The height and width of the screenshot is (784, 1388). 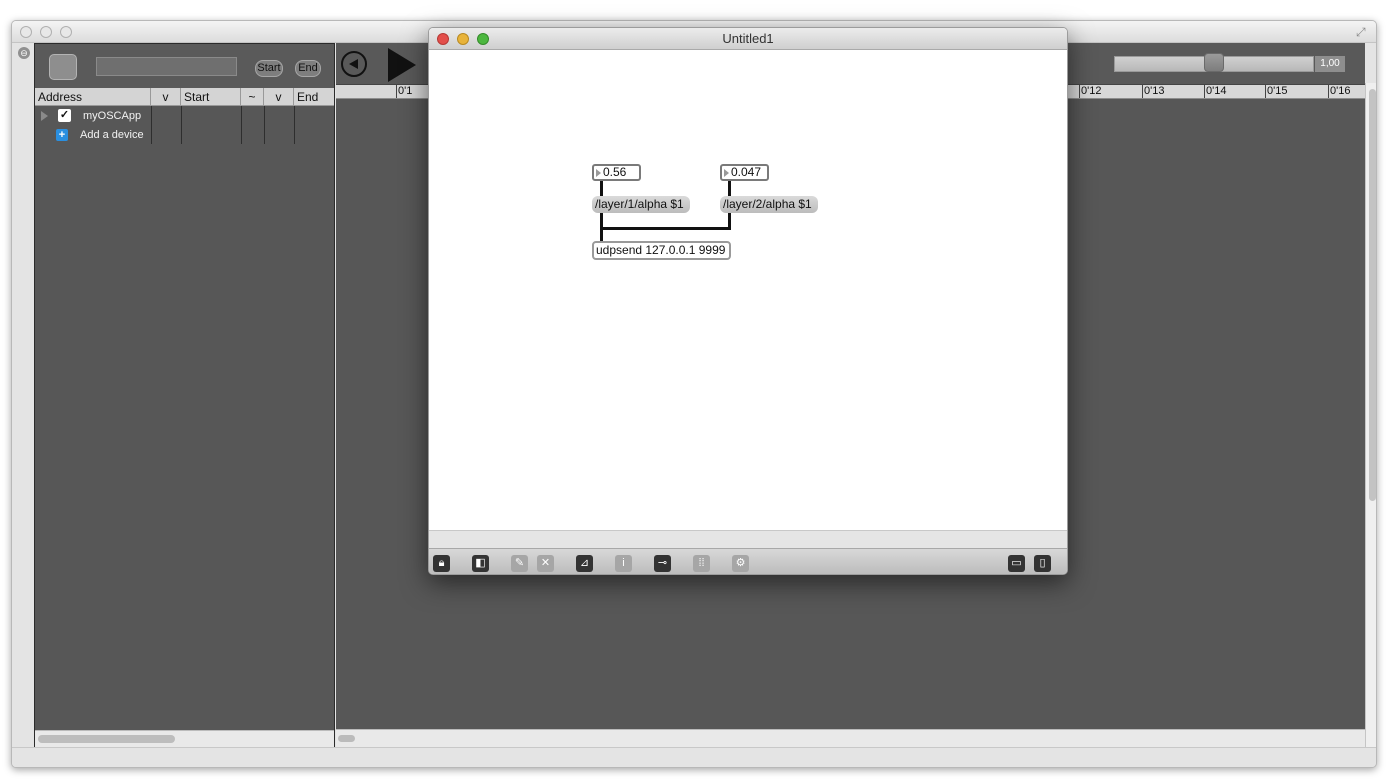 What do you see at coordinates (279, 97) in the screenshot?
I see `column-v2: v` at bounding box center [279, 97].